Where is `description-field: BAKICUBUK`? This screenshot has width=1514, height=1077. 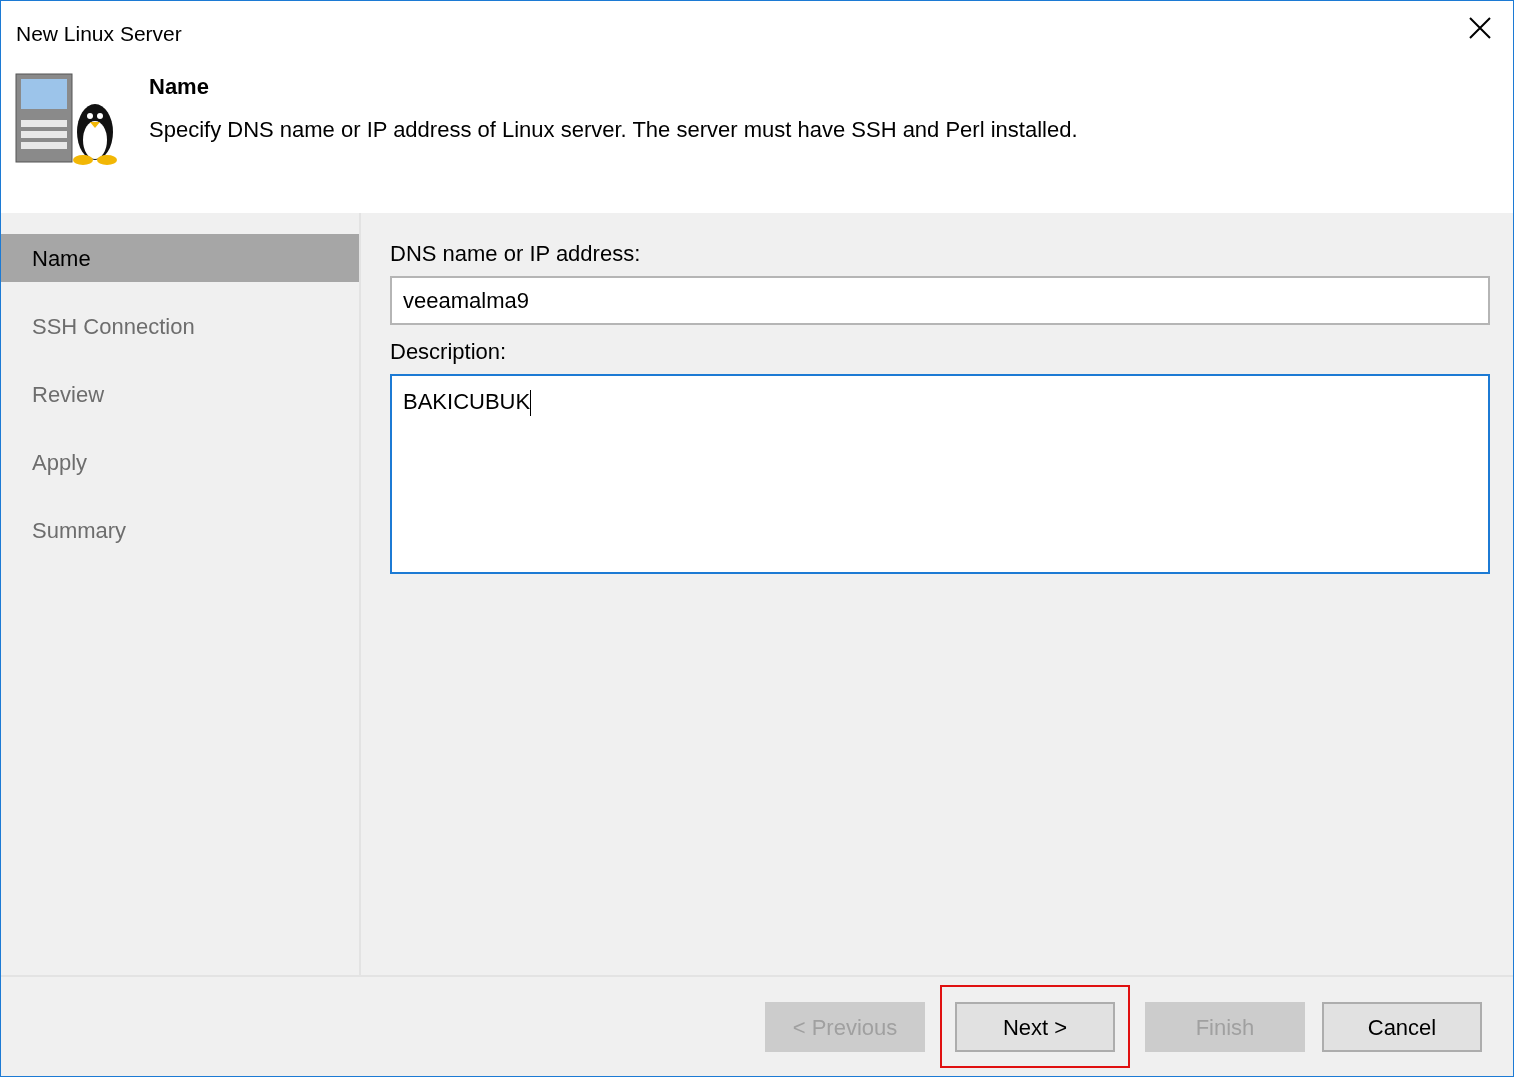
description-field: BAKICUBUK is located at coordinates (940, 474).